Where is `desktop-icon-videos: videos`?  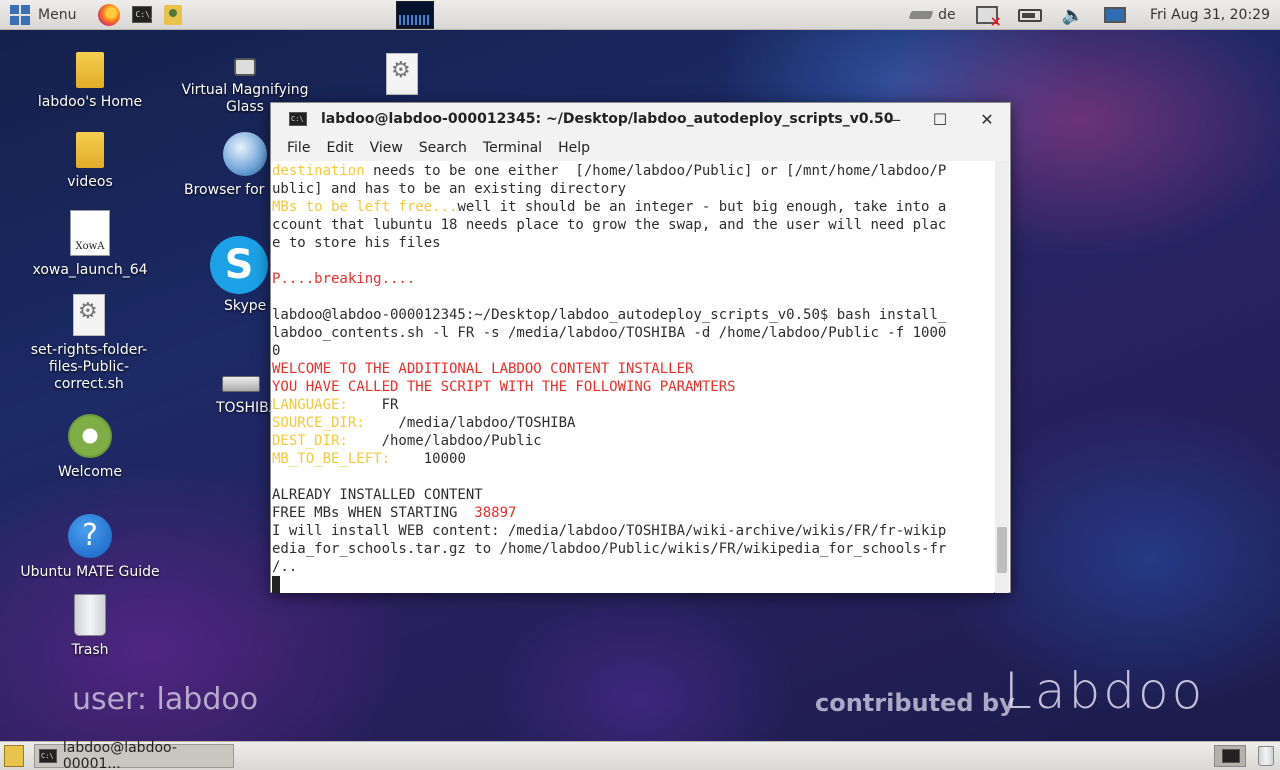
desktop-icon-videos: videos is located at coordinates (90, 161).